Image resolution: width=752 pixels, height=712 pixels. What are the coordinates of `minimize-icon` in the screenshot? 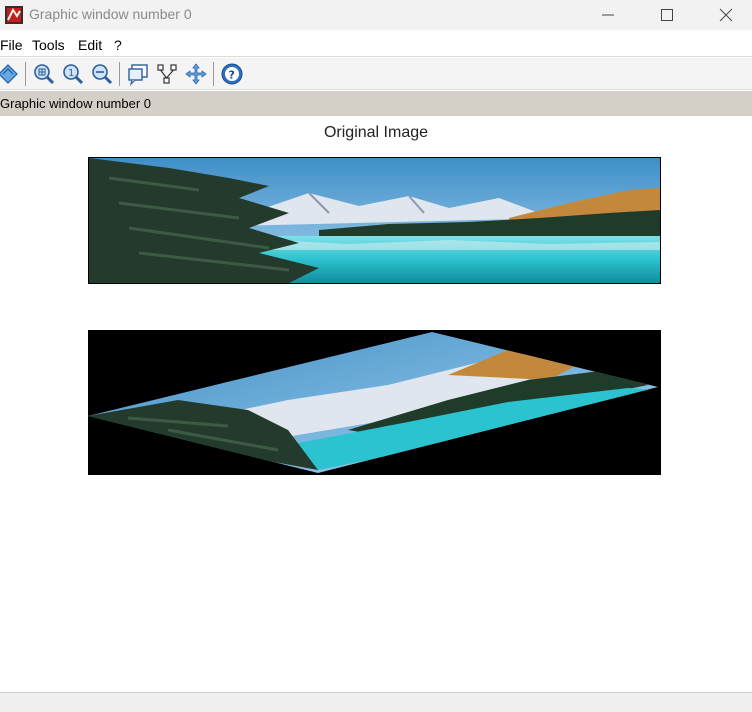 It's located at (608, 15).